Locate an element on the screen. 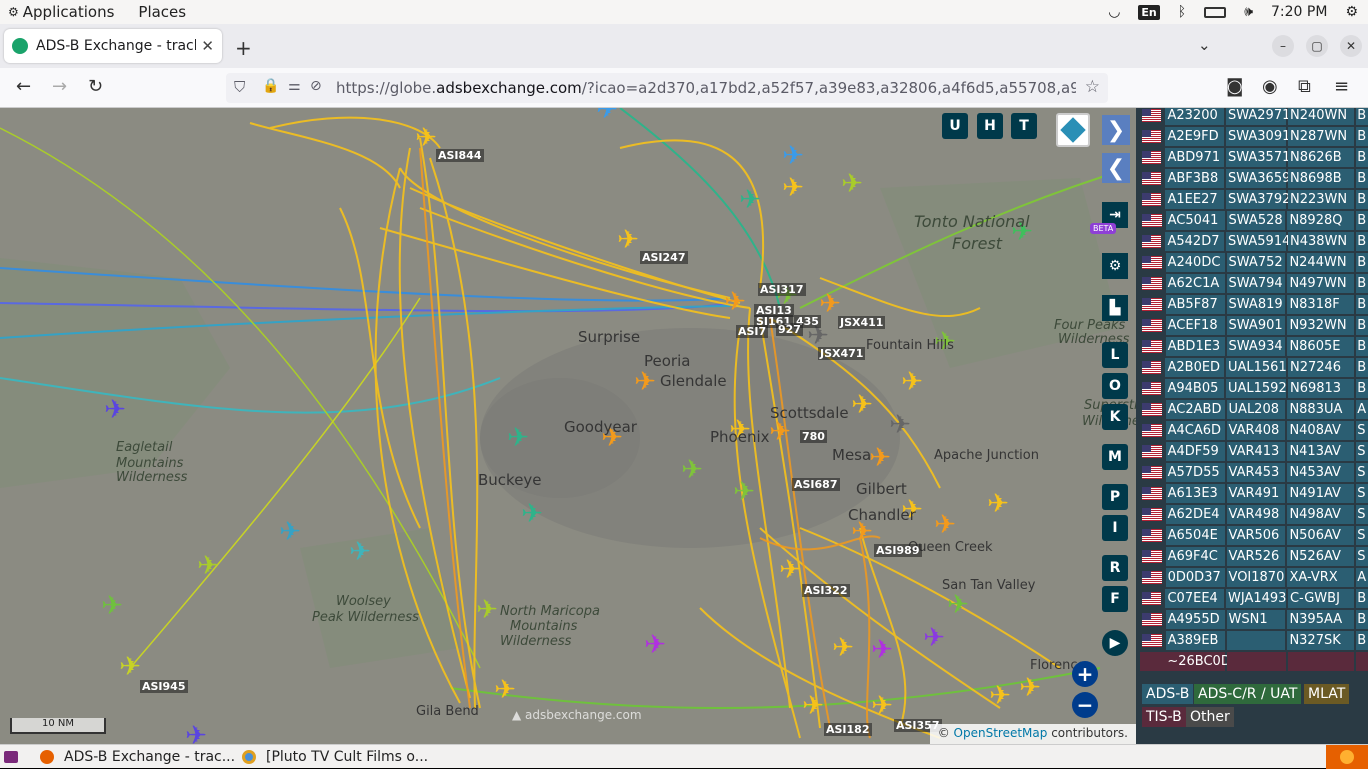 The height and width of the screenshot is (769, 1368). reload-icon: ↻ is located at coordinates (95, 86).